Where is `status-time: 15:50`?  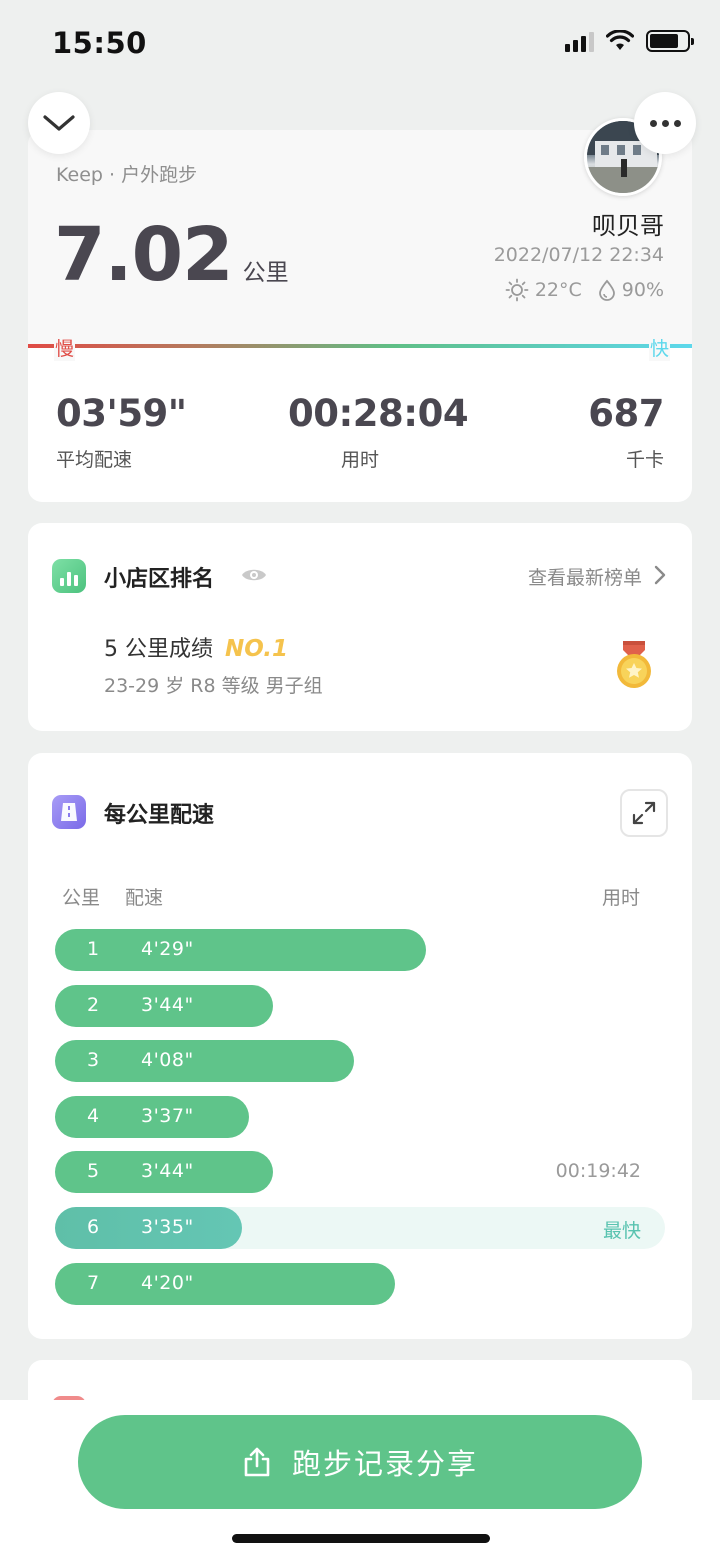
status-time: 15:50 is located at coordinates (99, 43).